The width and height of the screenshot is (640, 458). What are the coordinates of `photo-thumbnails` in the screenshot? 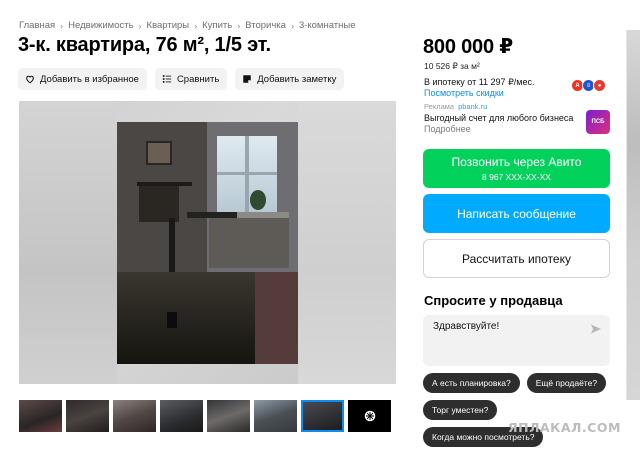 It's located at (205, 416).